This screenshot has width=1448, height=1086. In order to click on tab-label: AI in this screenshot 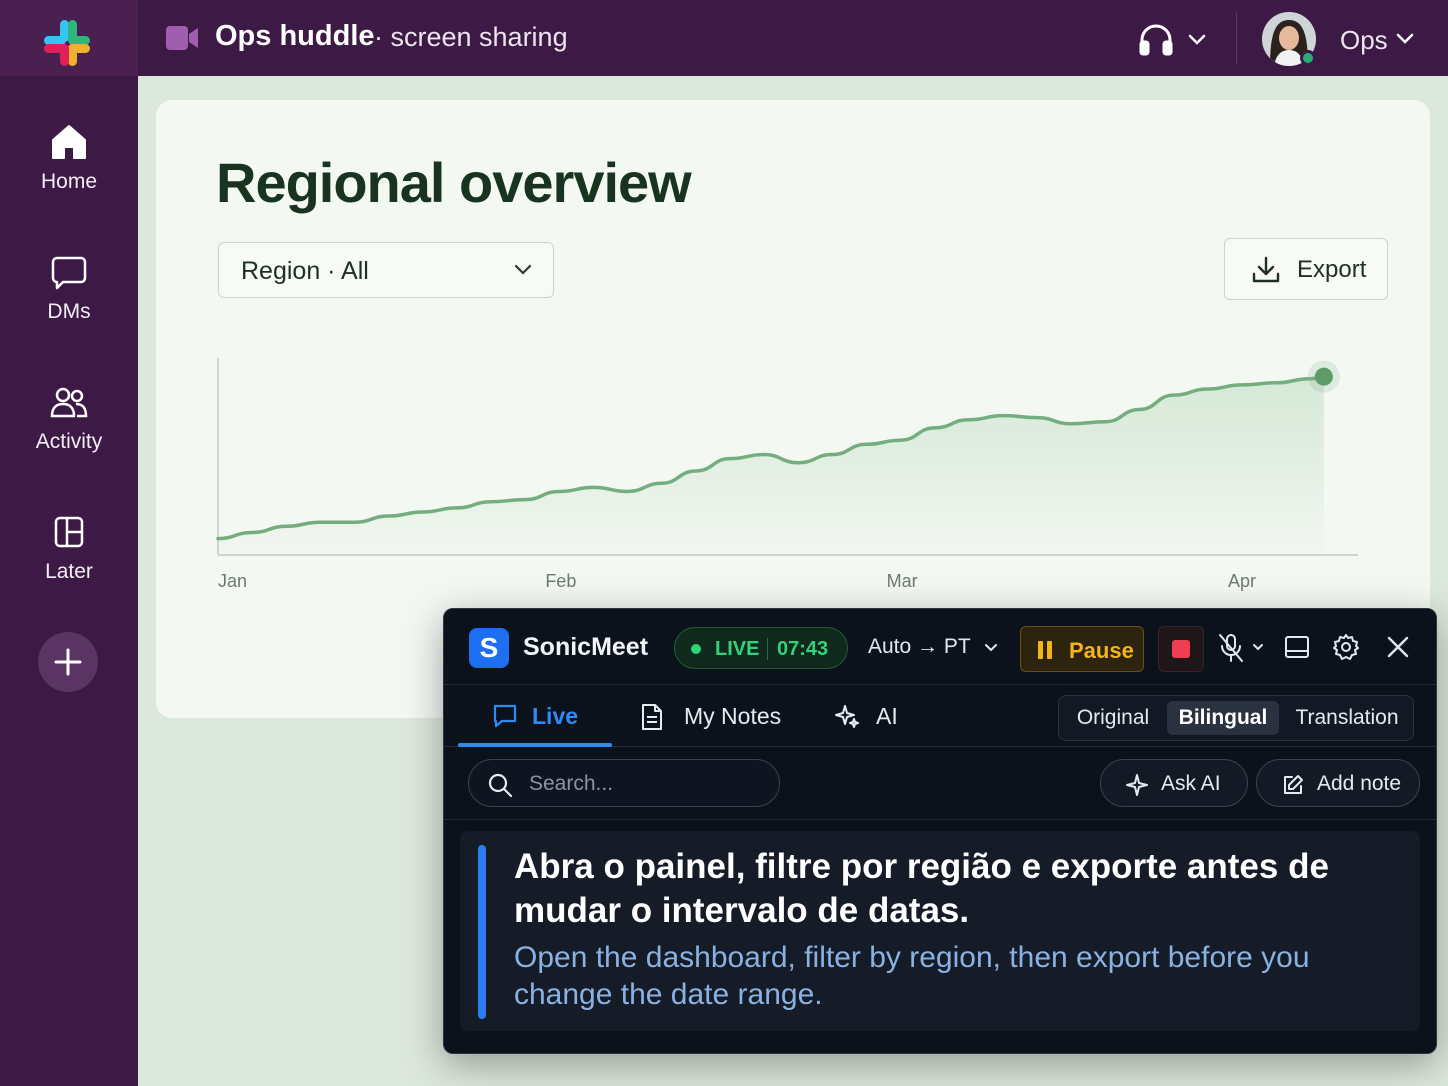, I will do `click(887, 716)`.